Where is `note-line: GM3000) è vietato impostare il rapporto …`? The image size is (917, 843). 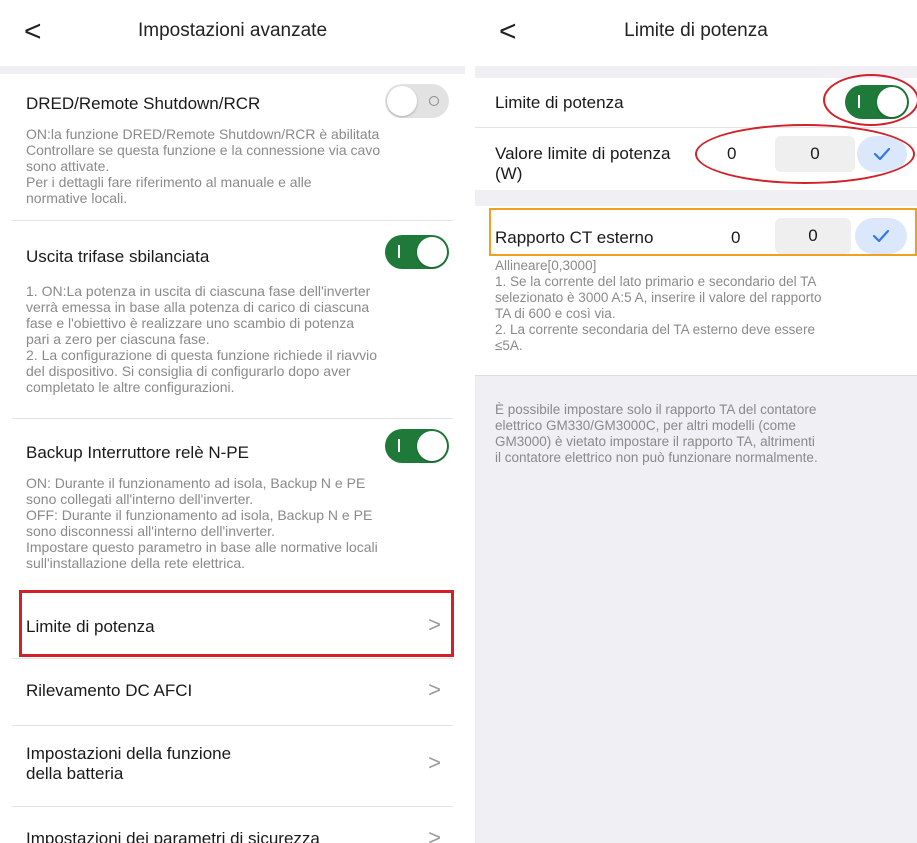 note-line: GM3000) è vietato impostare il rapporto … is located at coordinates (655, 441).